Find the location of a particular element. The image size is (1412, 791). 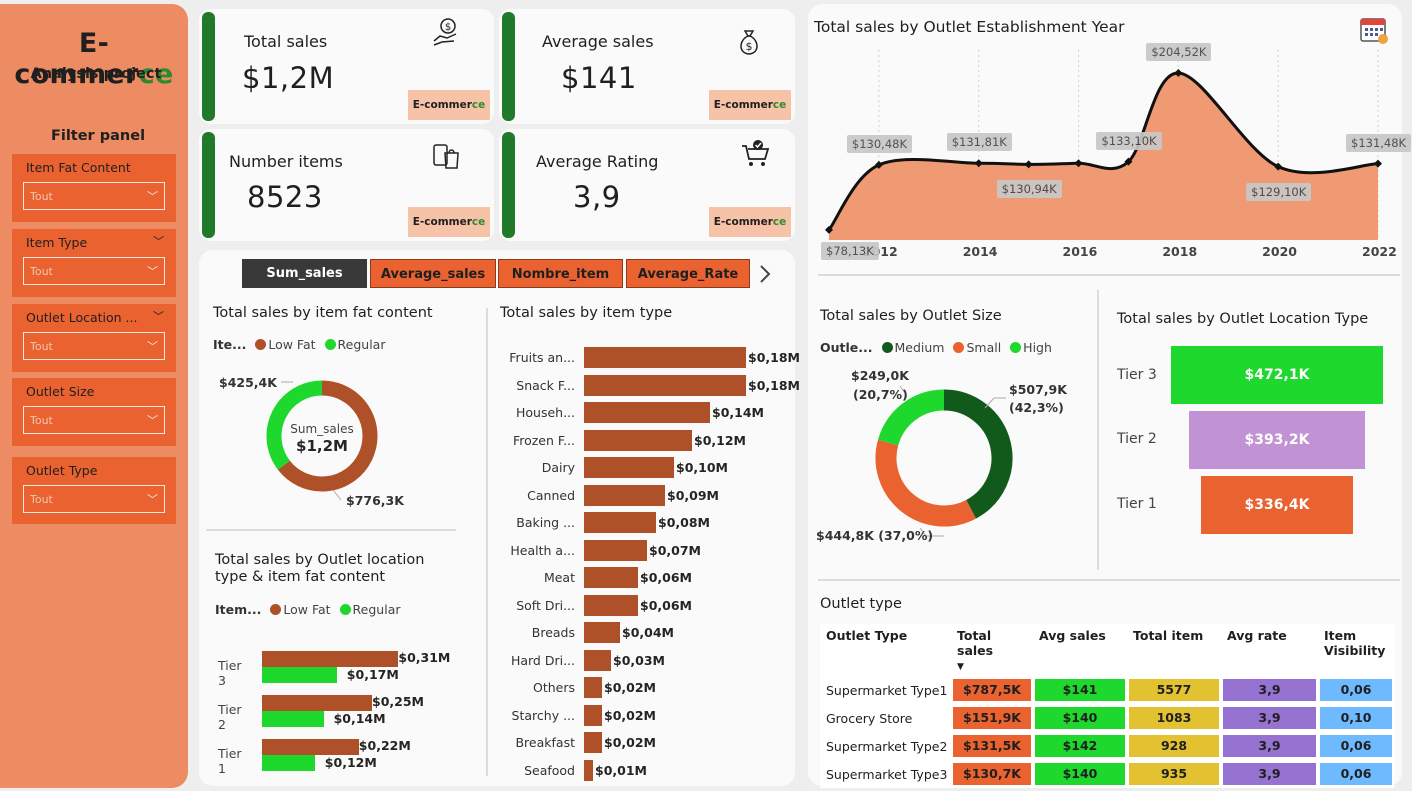

kpi-value: $1,2M is located at coordinates (288, 78).